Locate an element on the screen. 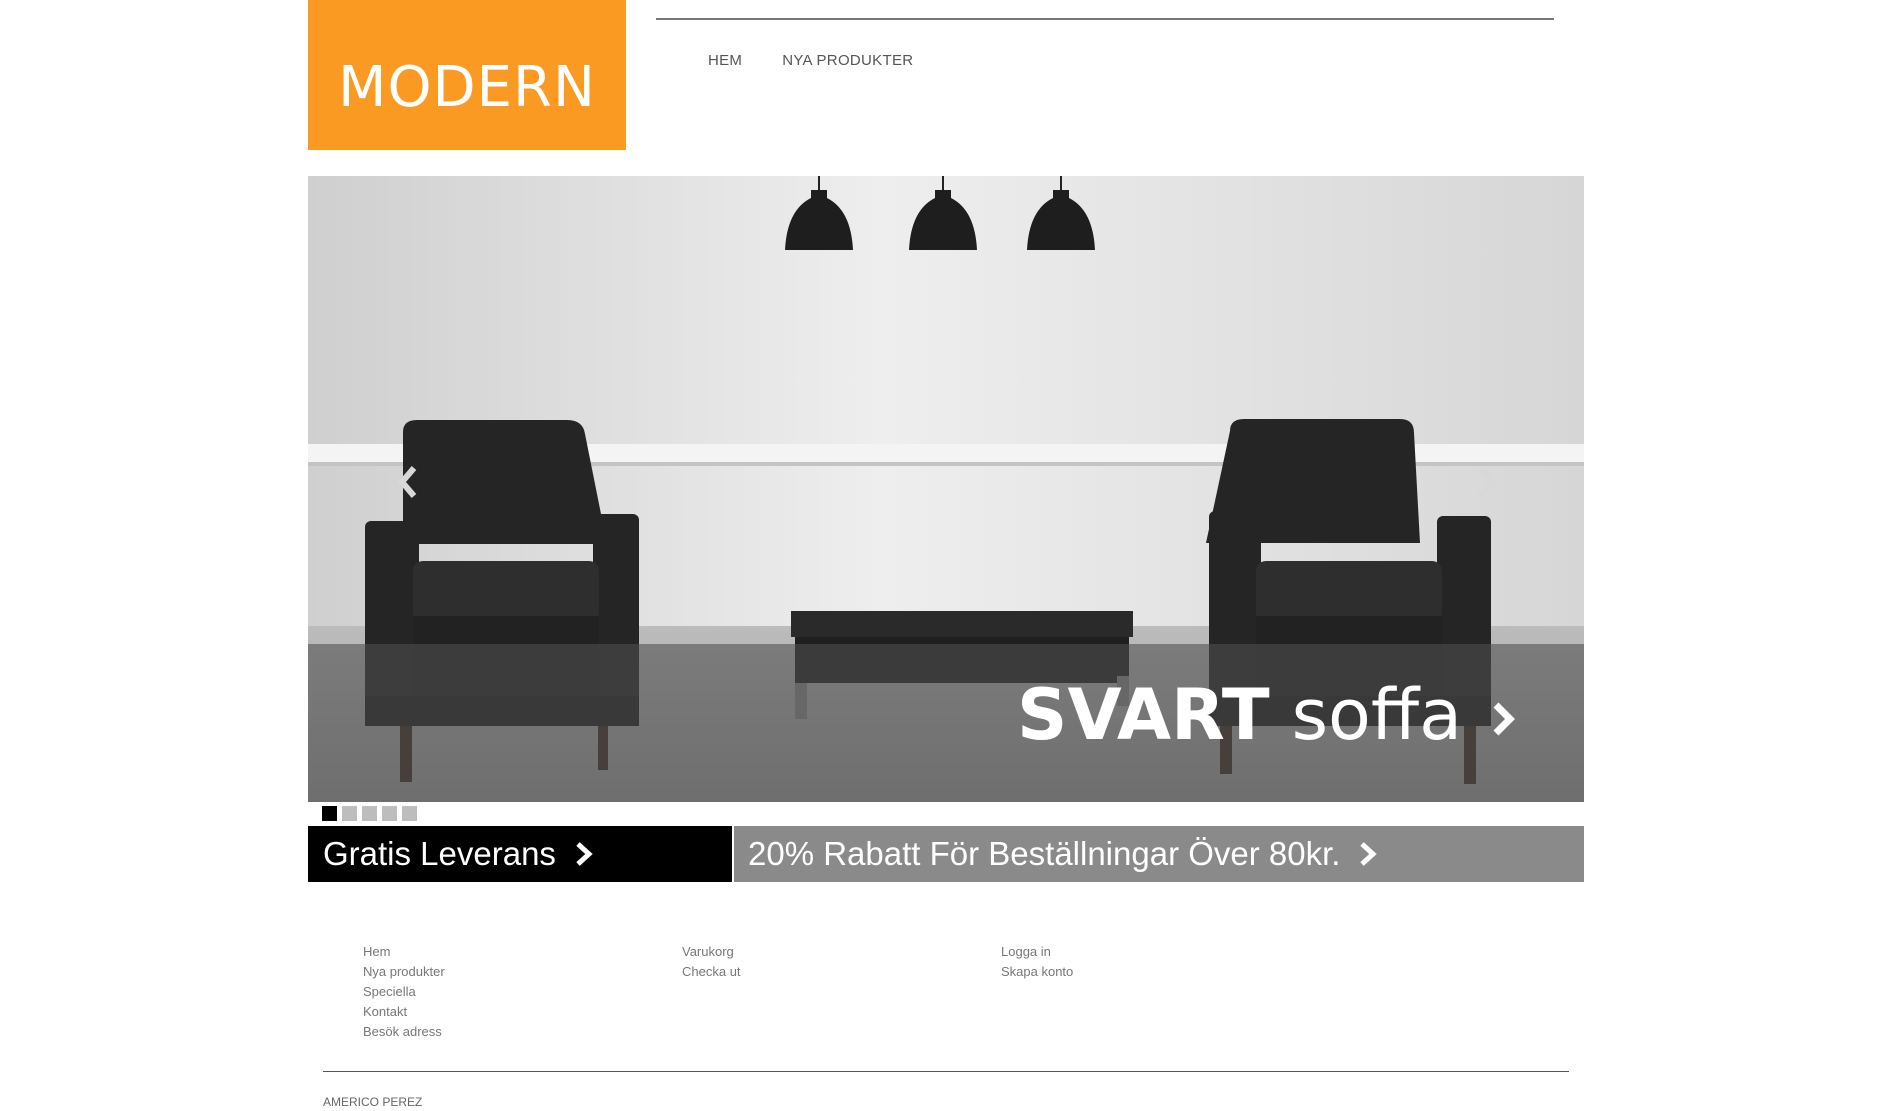 The image size is (1878, 1111). header-divider is located at coordinates (1105, 19).